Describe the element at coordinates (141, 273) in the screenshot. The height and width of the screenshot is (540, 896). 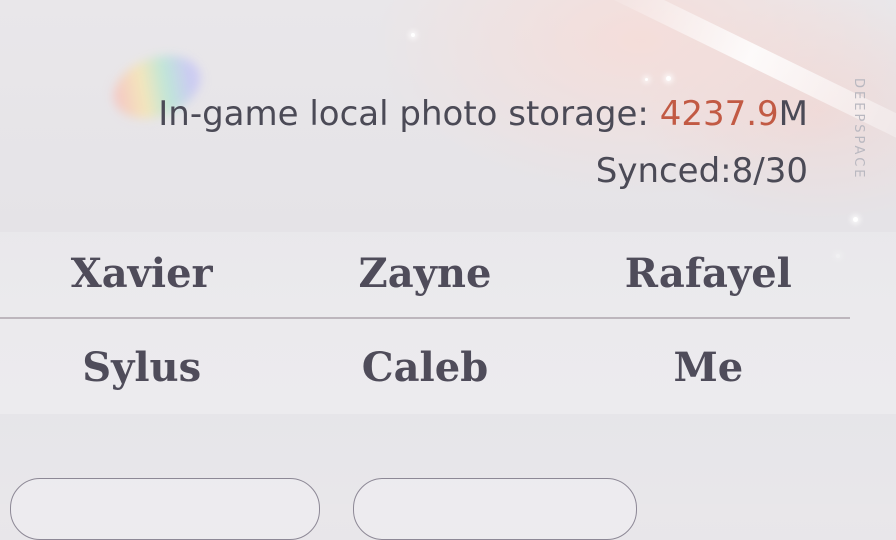
I see `character-tab-xavier: Xavier` at that location.